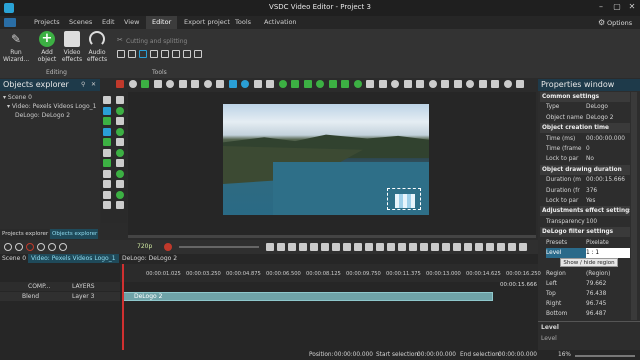 The image size is (640, 360). Describe the element at coordinates (207, 22) in the screenshot. I see `menu-export-project: Export project` at that location.